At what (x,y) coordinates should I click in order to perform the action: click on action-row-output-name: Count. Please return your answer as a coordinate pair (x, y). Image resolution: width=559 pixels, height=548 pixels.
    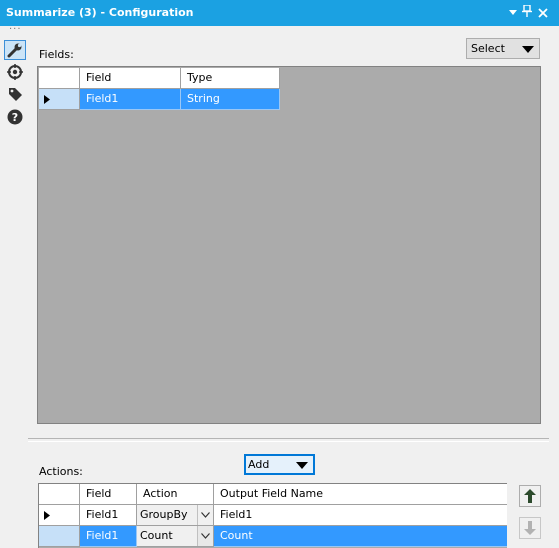
    Looking at the image, I should click on (360, 536).